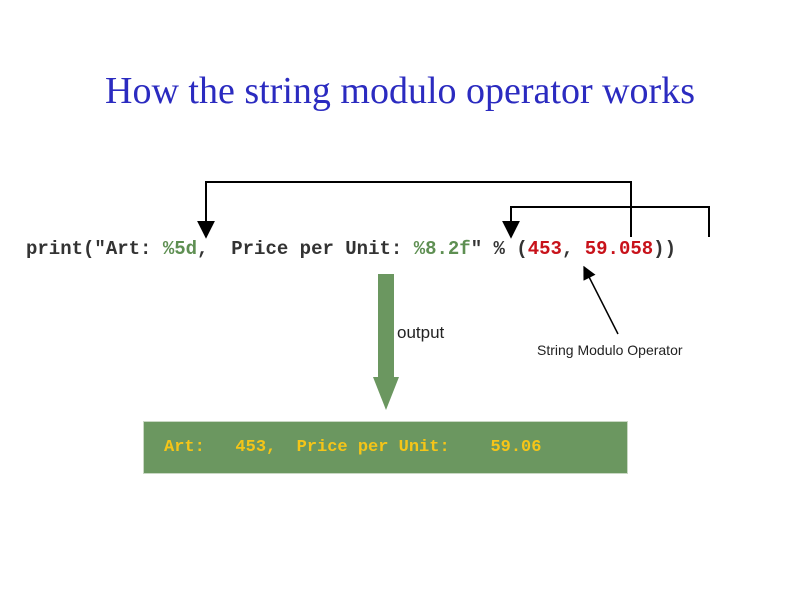 The image size is (800, 600). Describe the element at coordinates (305, 249) in the screenshot. I see `code-middle: , Price per Unit:` at that location.